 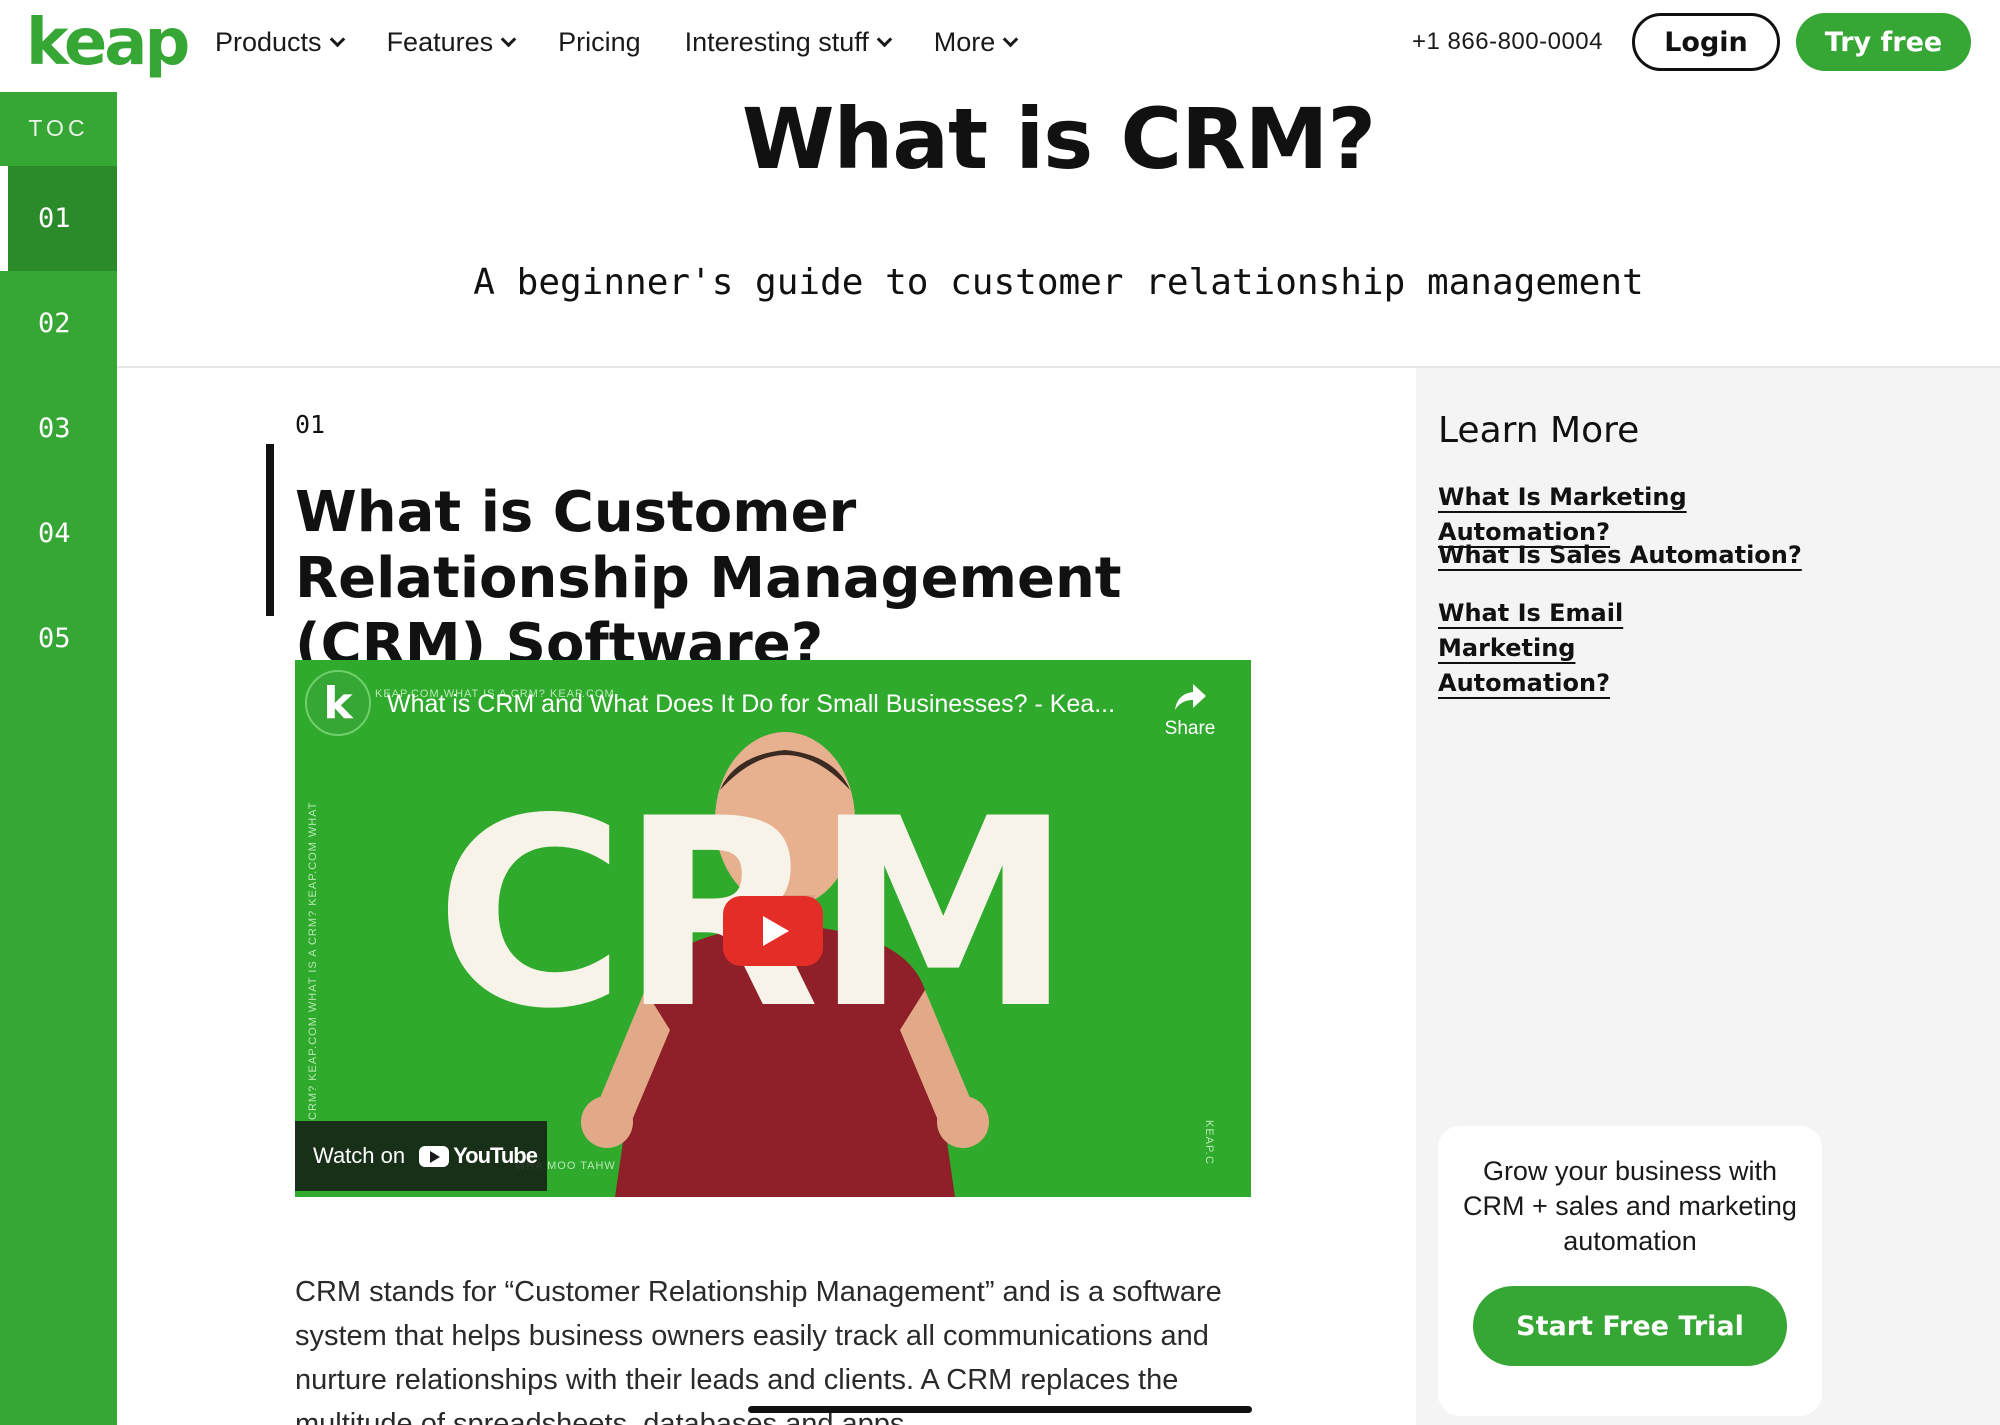 I want to click on youtube-wordmark: YouTube, so click(x=495, y=1155).